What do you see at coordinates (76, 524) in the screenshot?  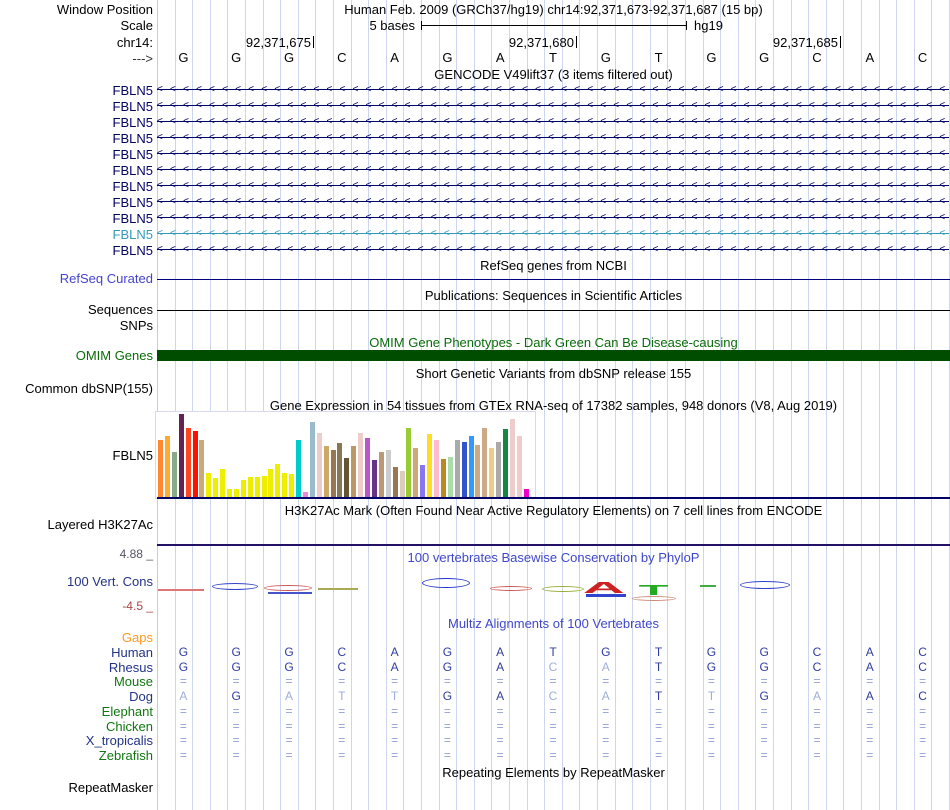 I see `layered-h3k27ac-label: Layered H3K27Ac` at bounding box center [76, 524].